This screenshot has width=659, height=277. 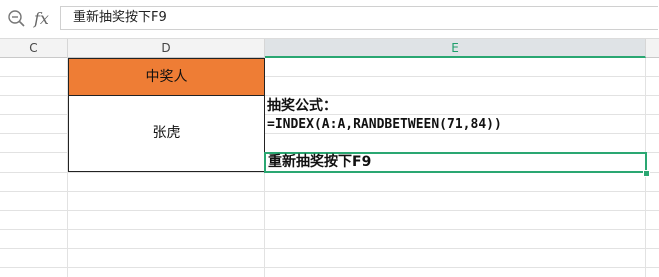 I want to click on column-header-c: C, so click(x=34, y=48).